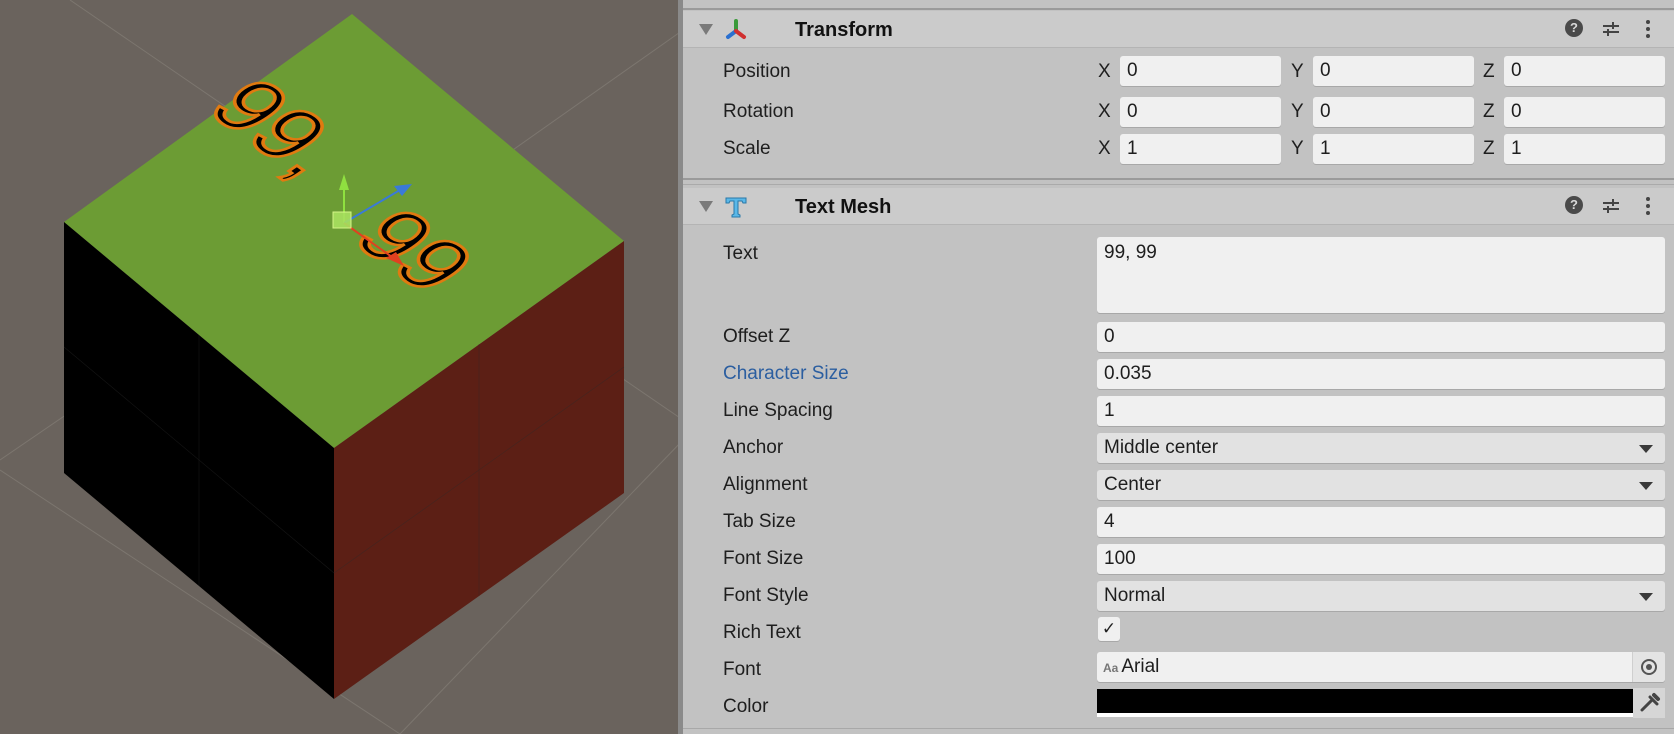  I want to click on tab-size-label: Tab Size, so click(759, 521).